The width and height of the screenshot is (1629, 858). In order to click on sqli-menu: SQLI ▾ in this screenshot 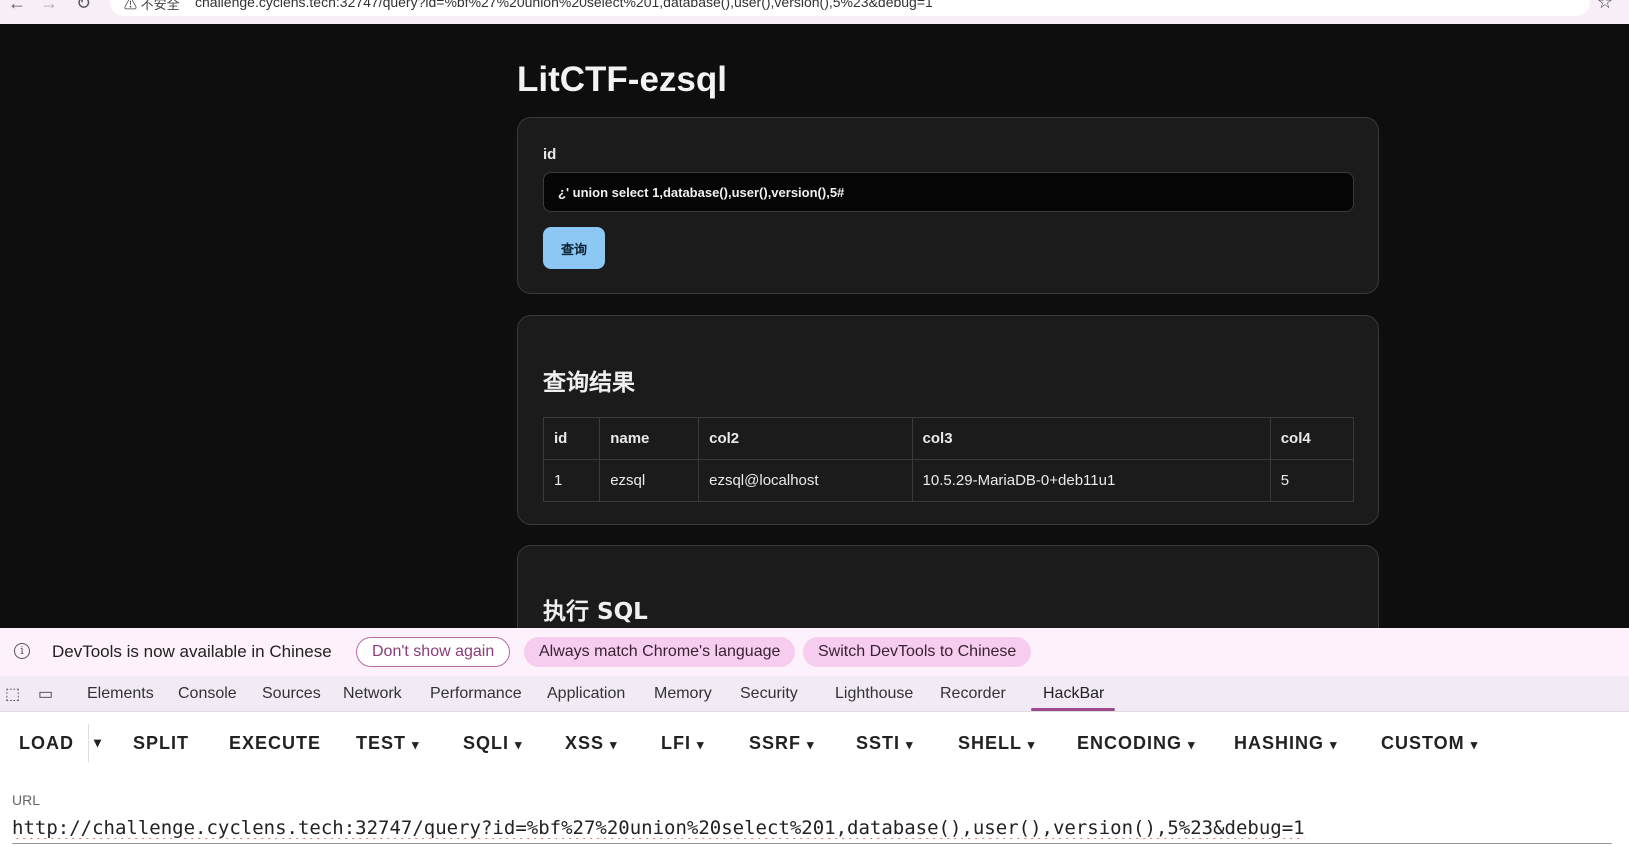, I will do `click(493, 743)`.